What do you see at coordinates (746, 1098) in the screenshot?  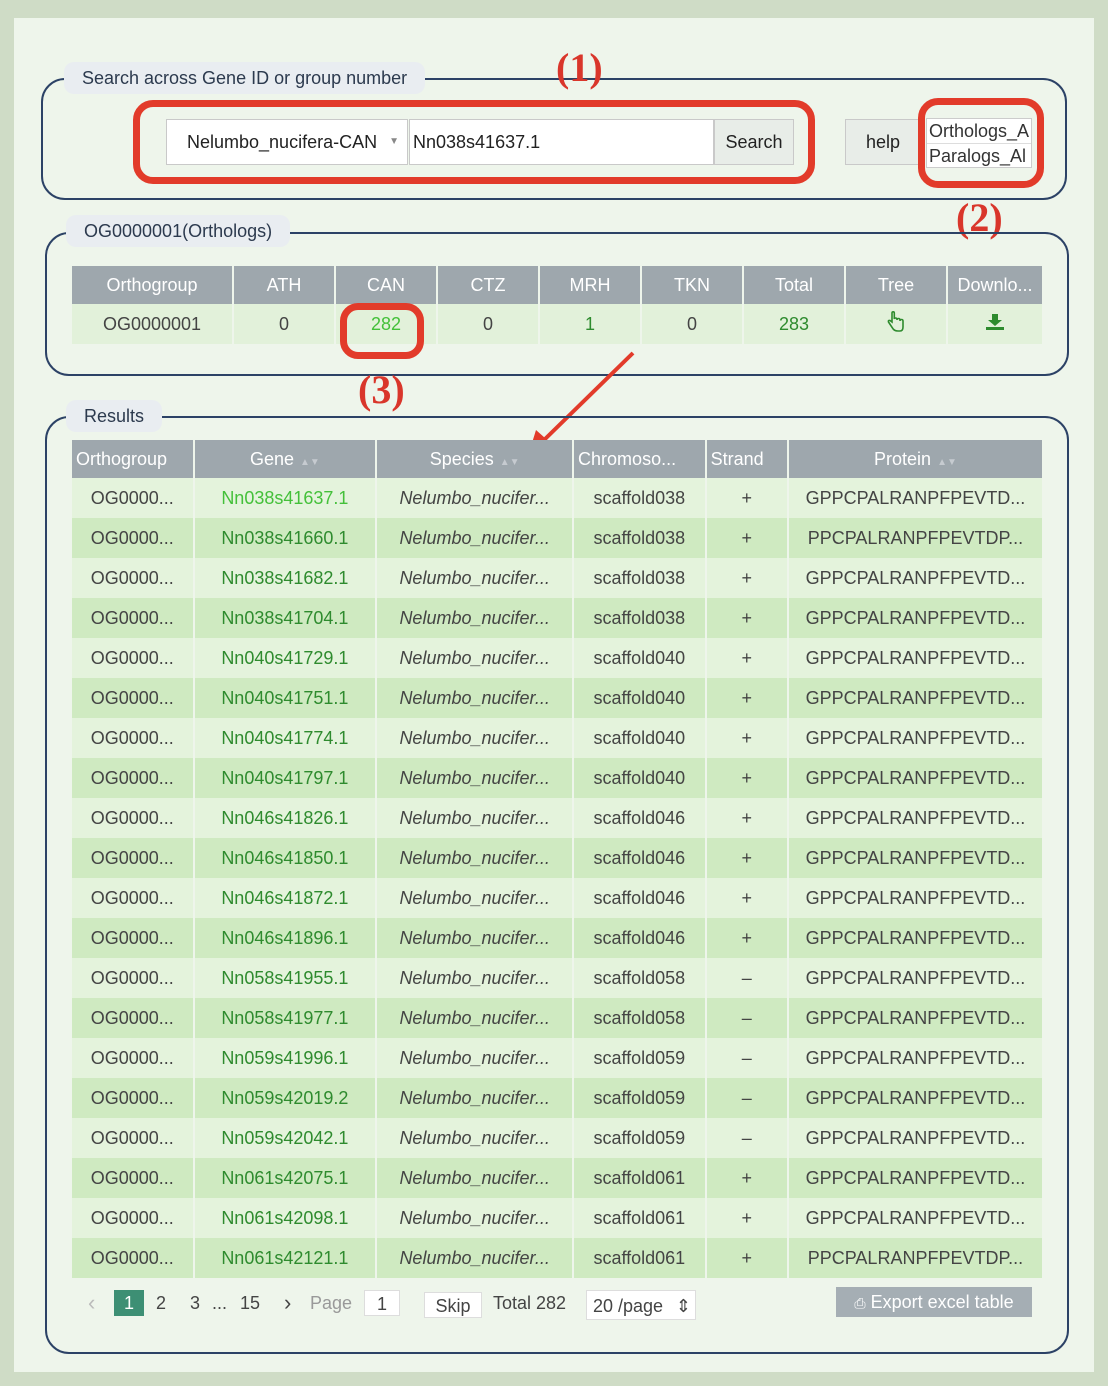 I see `results-cell-strand: –` at bounding box center [746, 1098].